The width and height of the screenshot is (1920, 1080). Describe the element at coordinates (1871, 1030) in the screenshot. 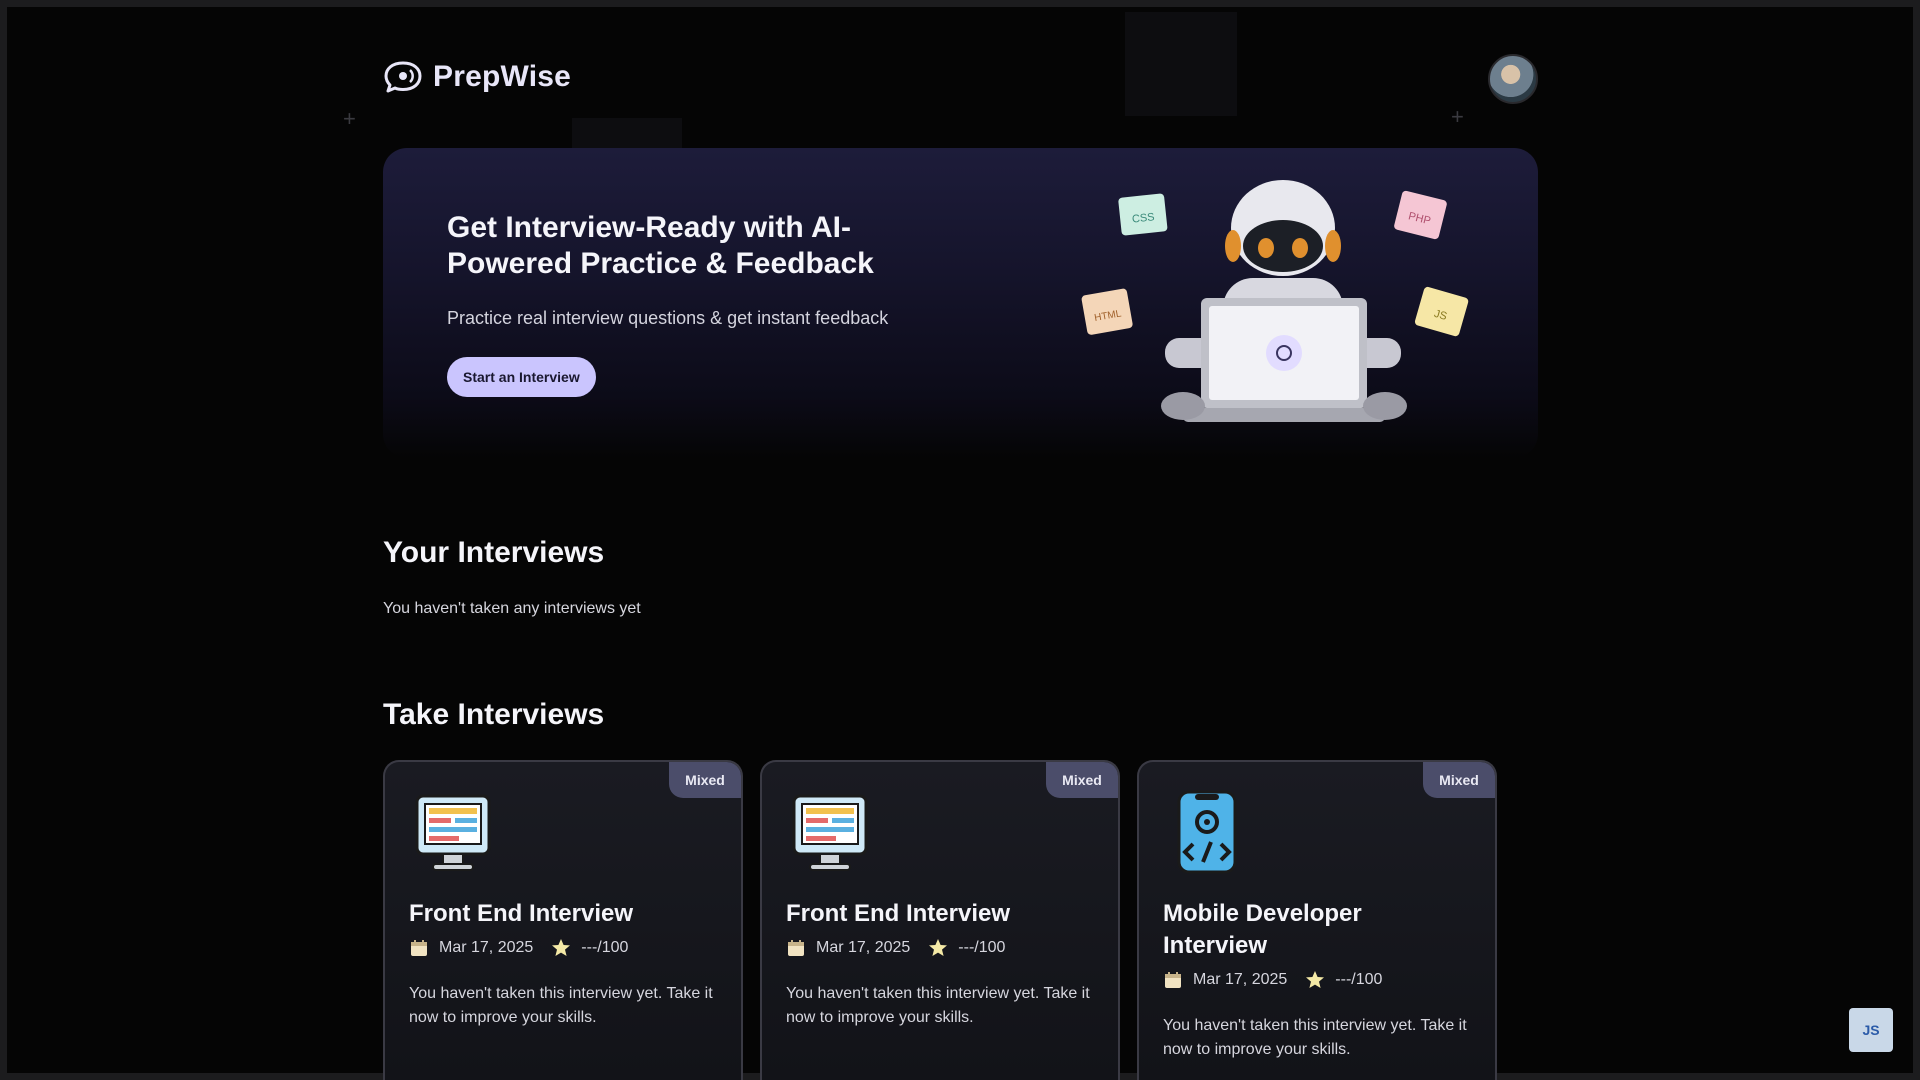

I see `channel-watermark-logo: JS` at that location.